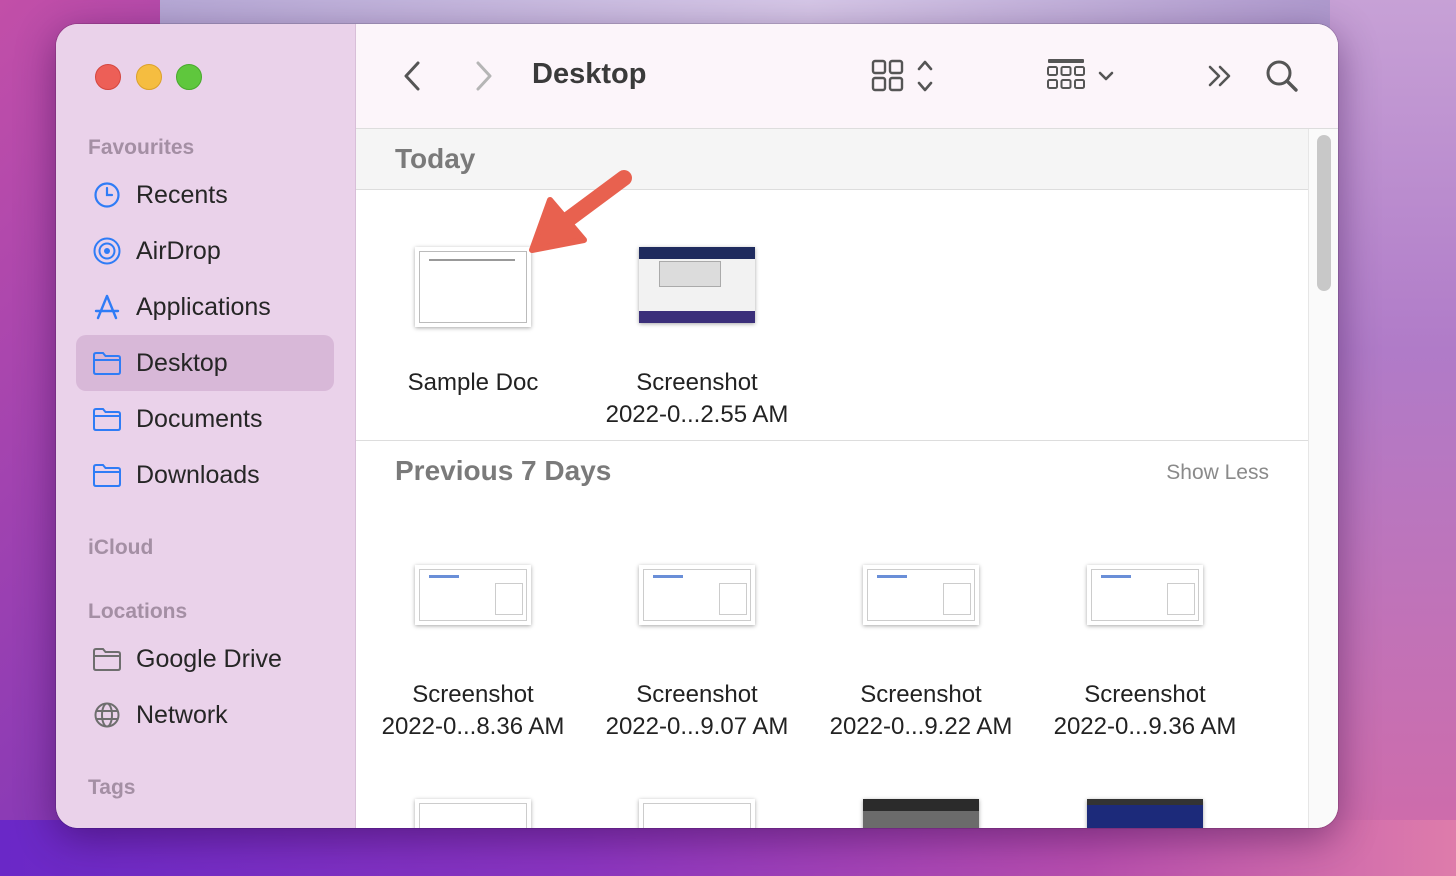 The width and height of the screenshot is (1456, 876). Describe the element at coordinates (107, 251) in the screenshot. I see `airdrop-icon` at that location.